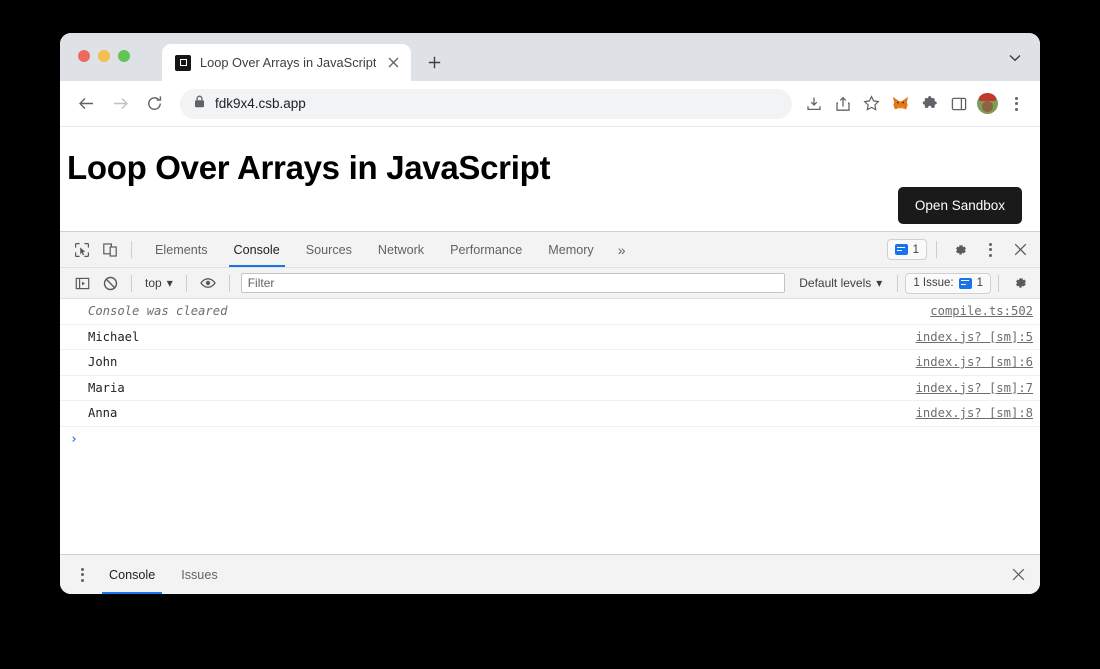 This screenshot has width=1100, height=669. What do you see at coordinates (114, 336) in the screenshot?
I see `console-message: Michael` at bounding box center [114, 336].